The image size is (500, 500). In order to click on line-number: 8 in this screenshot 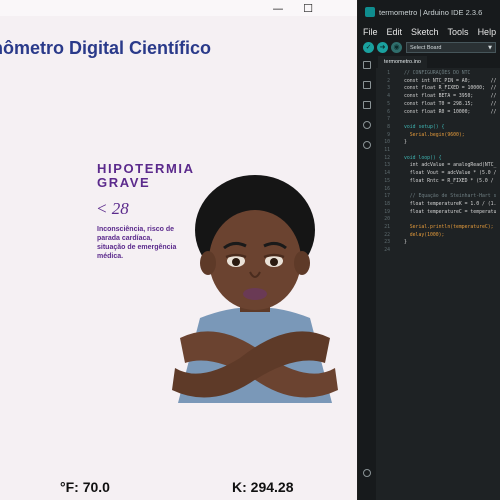, I will do `click(388, 127)`.